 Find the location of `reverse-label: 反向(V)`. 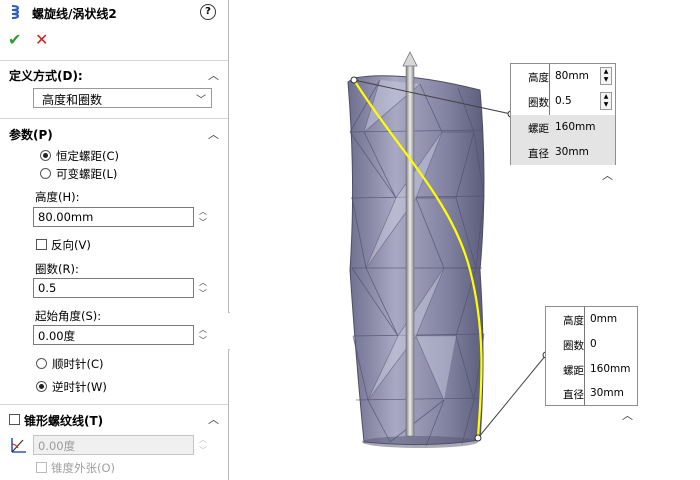

reverse-label: 反向(V) is located at coordinates (71, 245).